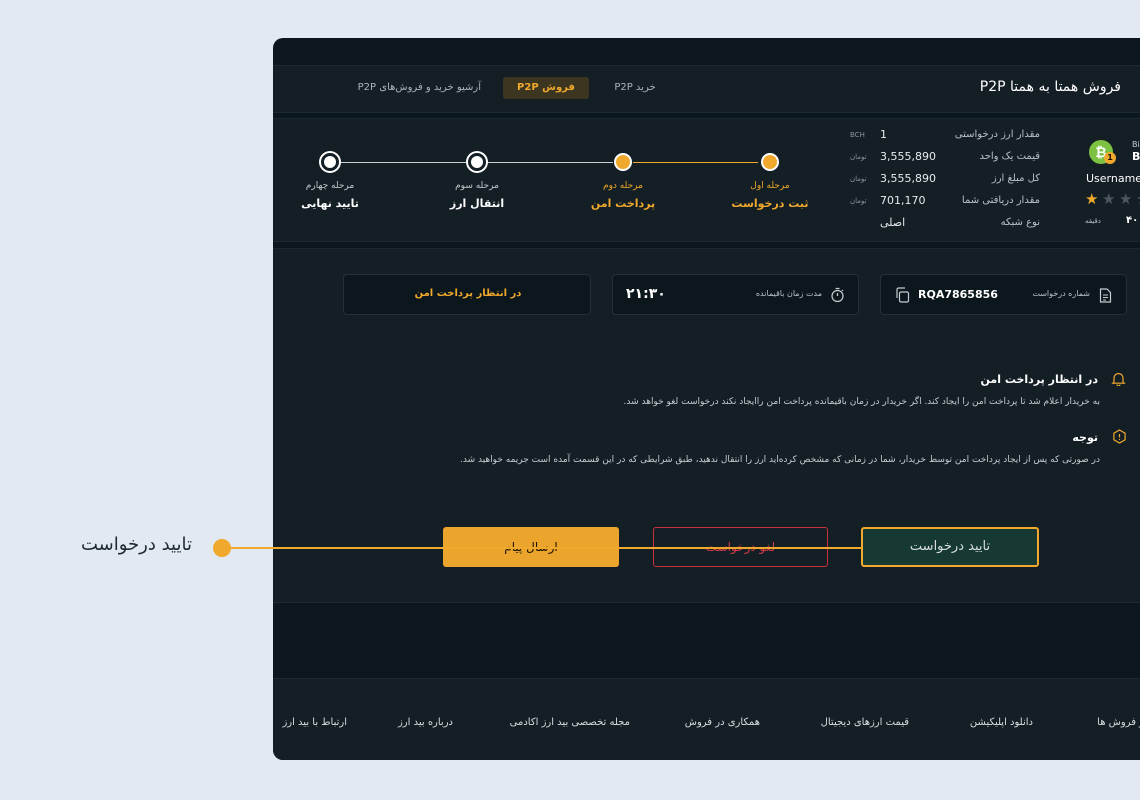 This screenshot has width=1140, height=800. I want to click on warning-hexagon-icon, so click(1119, 438).